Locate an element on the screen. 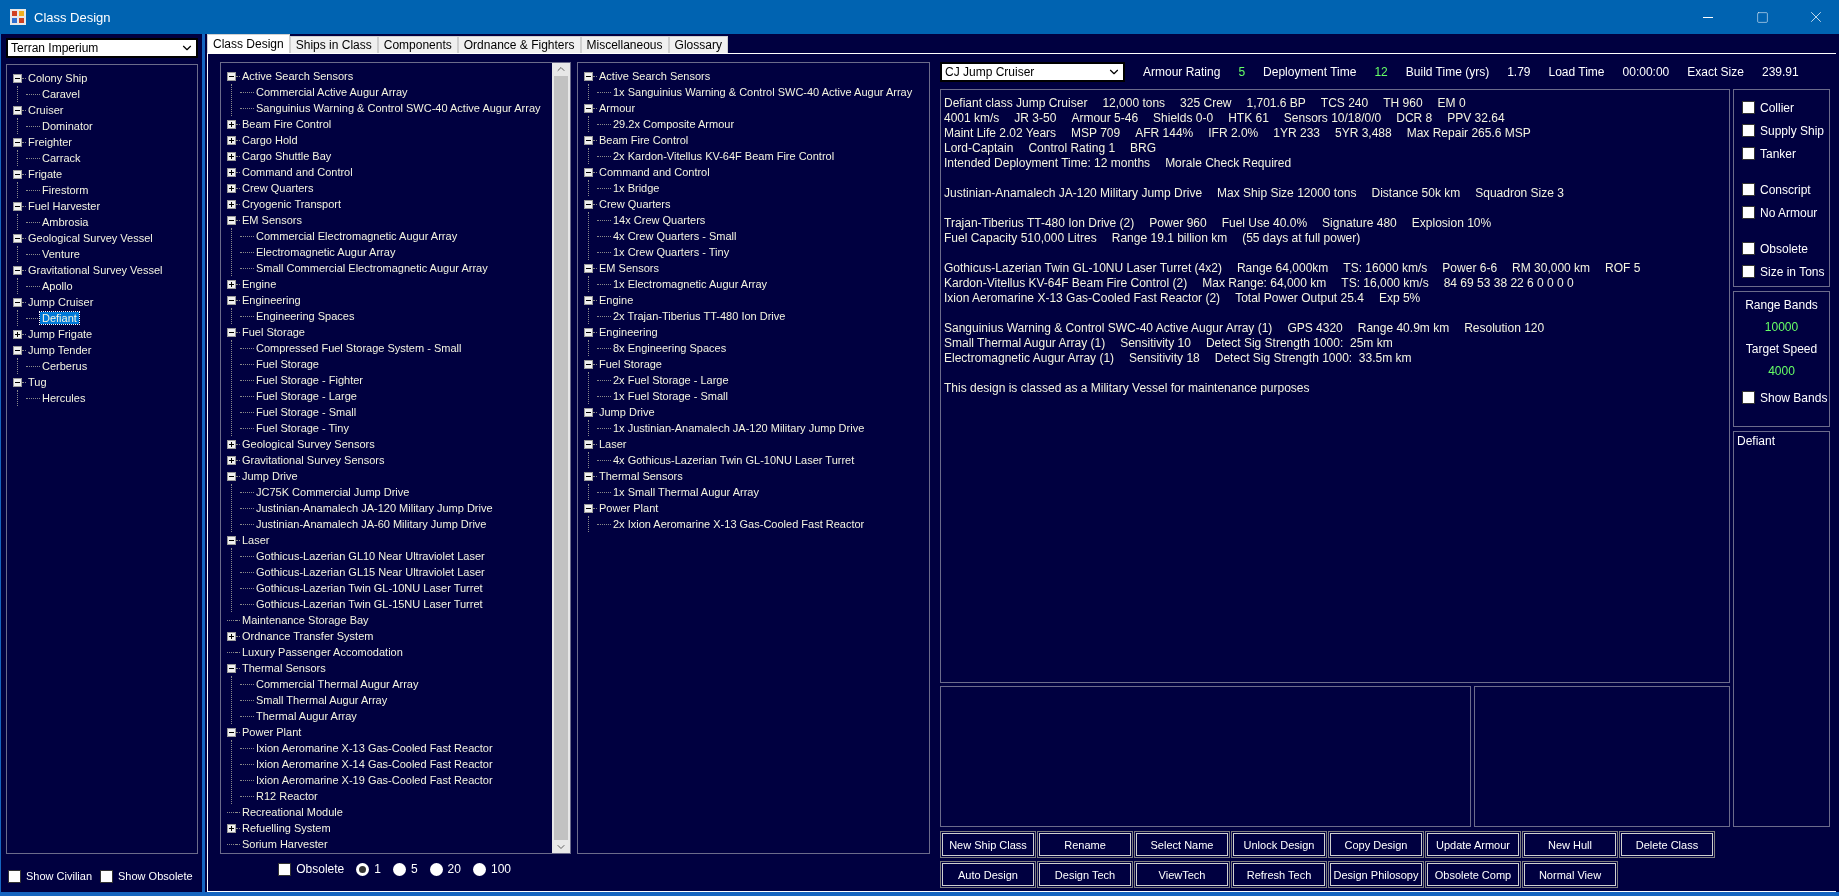 This screenshot has width=1839, height=896. checkbox: Tanker is located at coordinates (1769, 153).